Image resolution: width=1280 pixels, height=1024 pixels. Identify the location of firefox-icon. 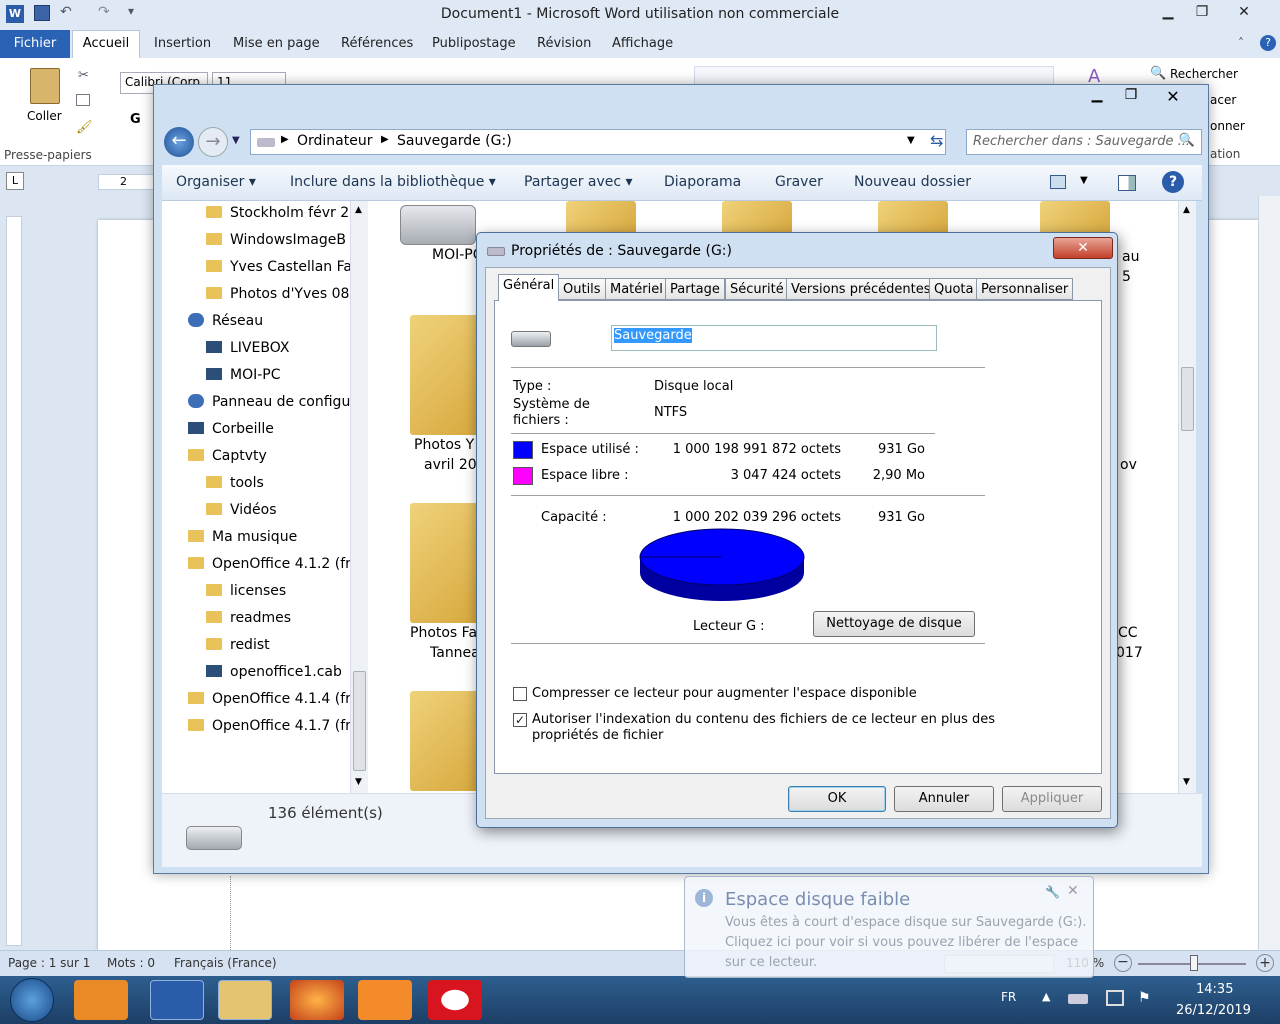
(317, 1000).